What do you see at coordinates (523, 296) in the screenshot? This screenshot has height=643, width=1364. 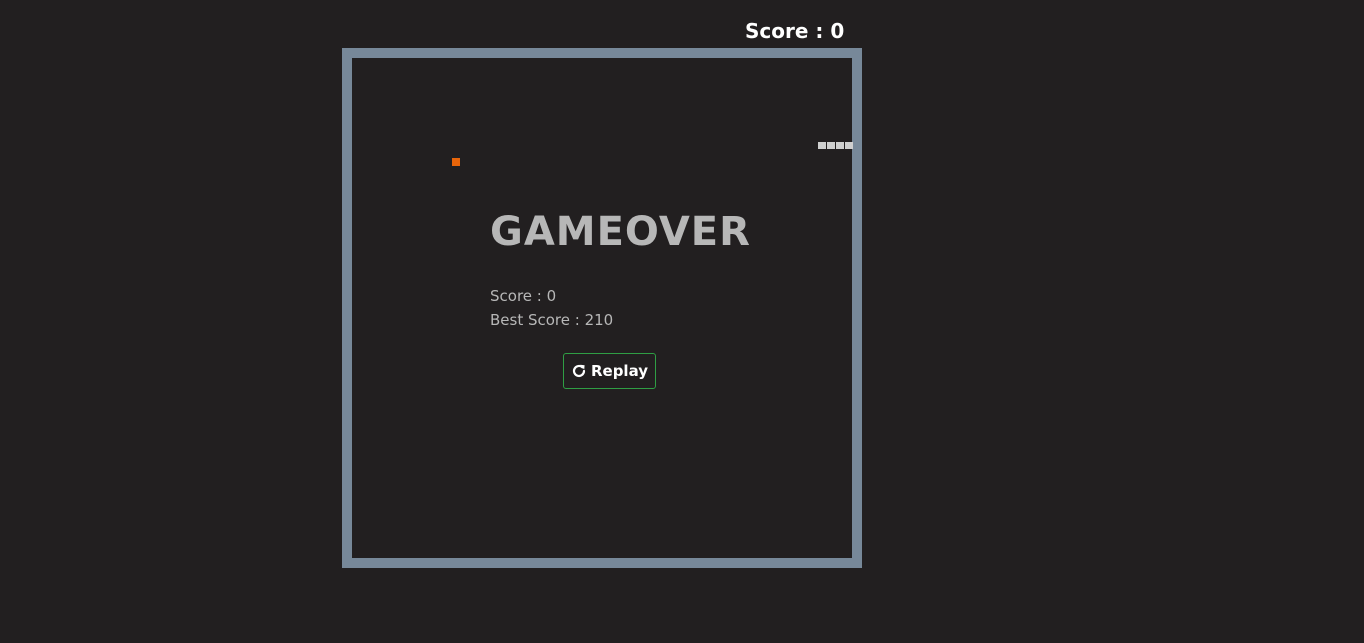 I see `final-score: Score : 0` at bounding box center [523, 296].